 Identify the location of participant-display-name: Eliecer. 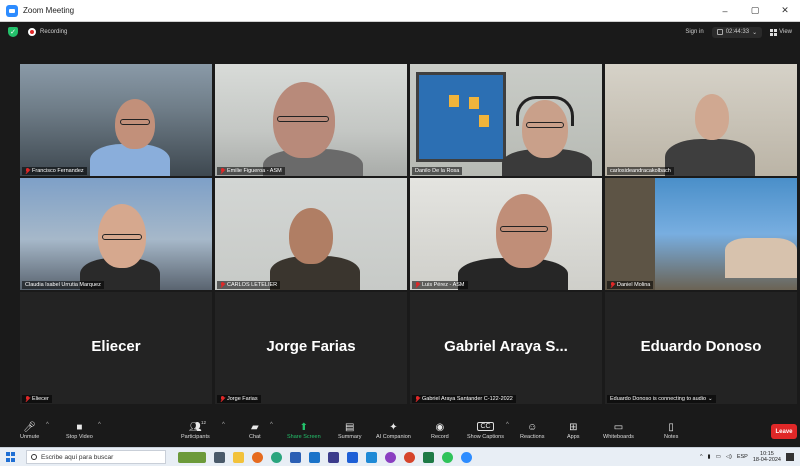
(116, 346).